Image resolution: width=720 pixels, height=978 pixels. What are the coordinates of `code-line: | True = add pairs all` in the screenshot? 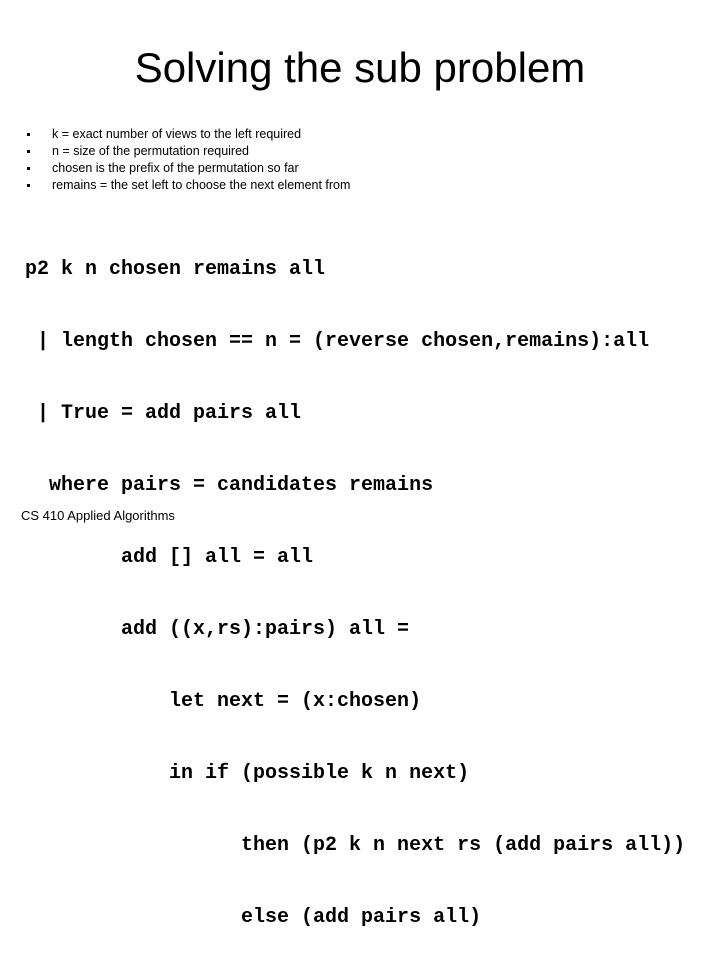 It's located at (163, 413).